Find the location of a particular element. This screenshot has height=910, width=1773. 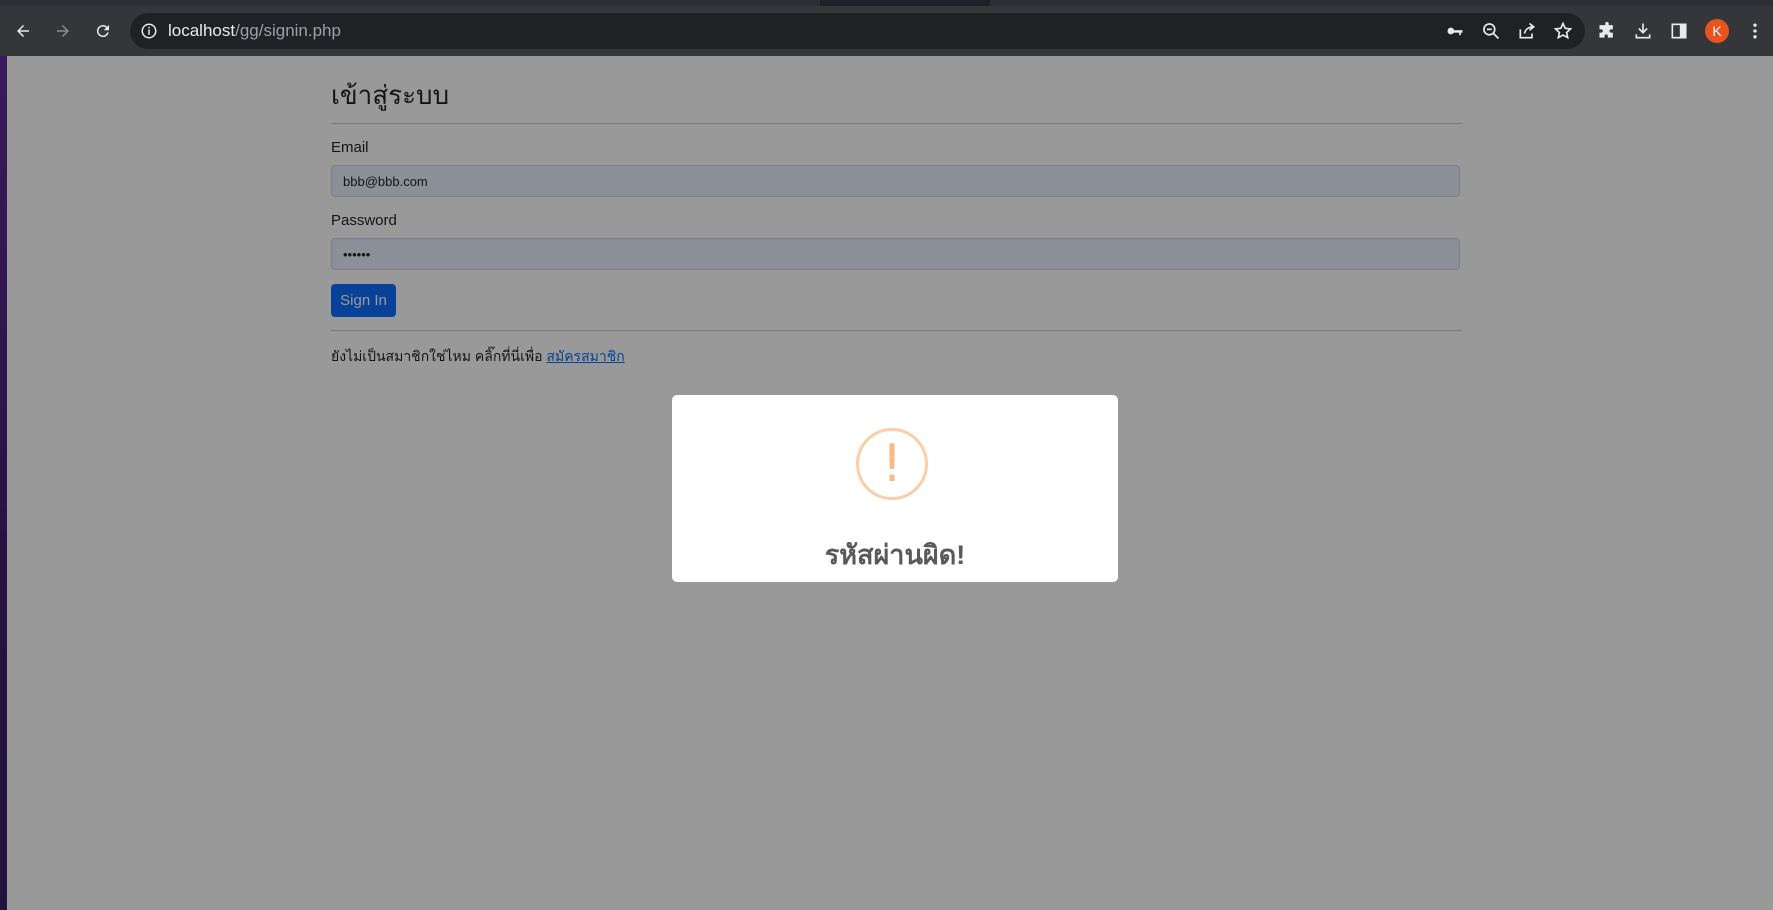

sidepanel-icon is located at coordinates (1679, 31).